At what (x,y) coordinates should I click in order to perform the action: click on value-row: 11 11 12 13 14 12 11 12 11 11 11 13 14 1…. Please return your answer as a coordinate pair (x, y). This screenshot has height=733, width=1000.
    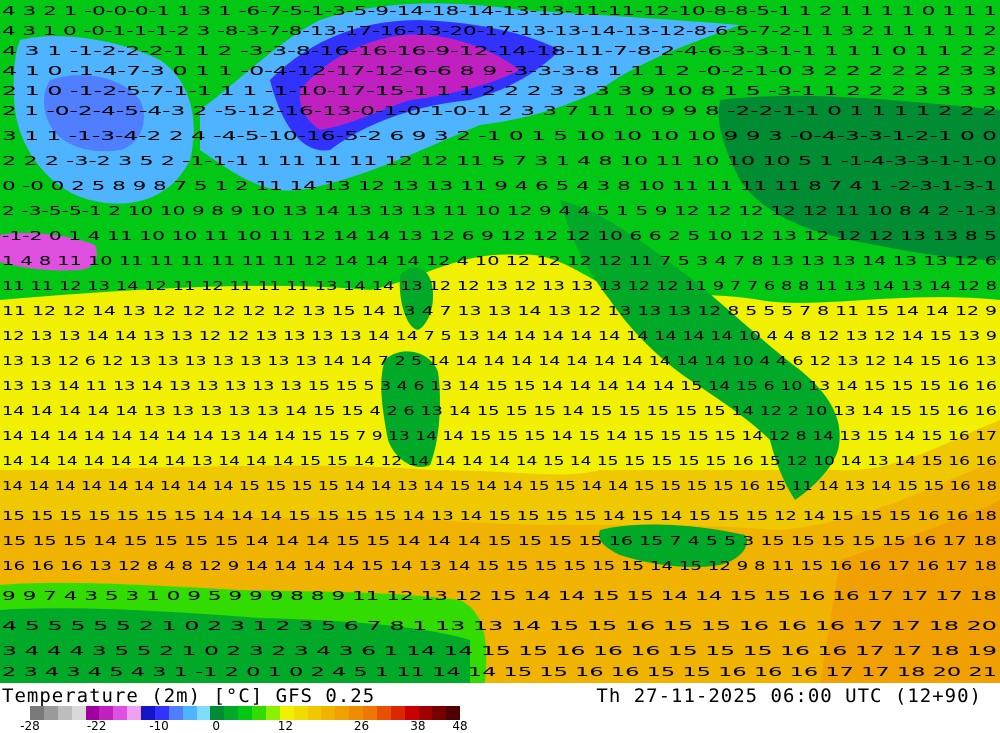
    Looking at the image, I should click on (499, 286).